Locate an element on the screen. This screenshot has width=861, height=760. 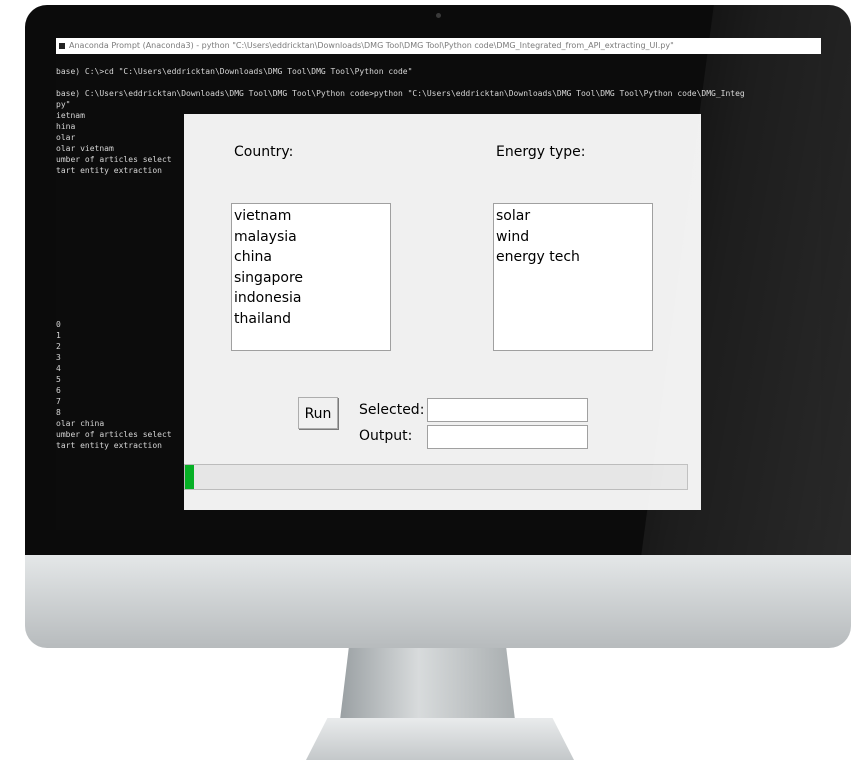
country-list-item: singapore is located at coordinates (311, 278).